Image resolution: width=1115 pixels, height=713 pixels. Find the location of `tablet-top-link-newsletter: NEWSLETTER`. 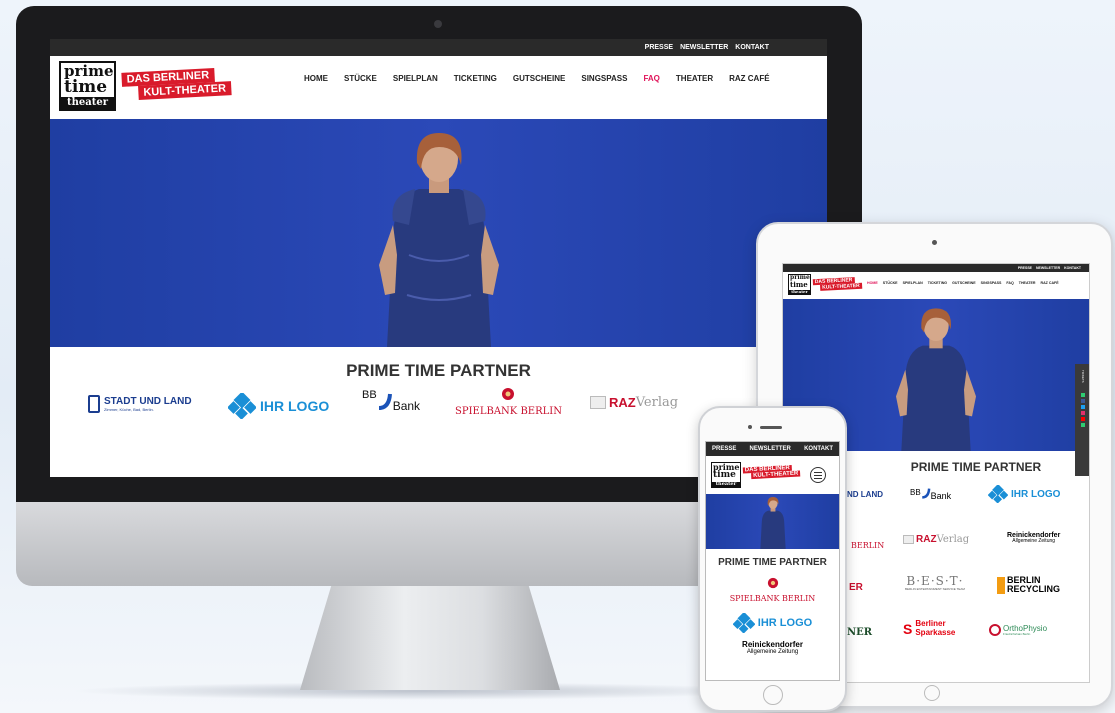

tablet-top-link-newsletter: NEWSLETTER is located at coordinates (1048, 268).